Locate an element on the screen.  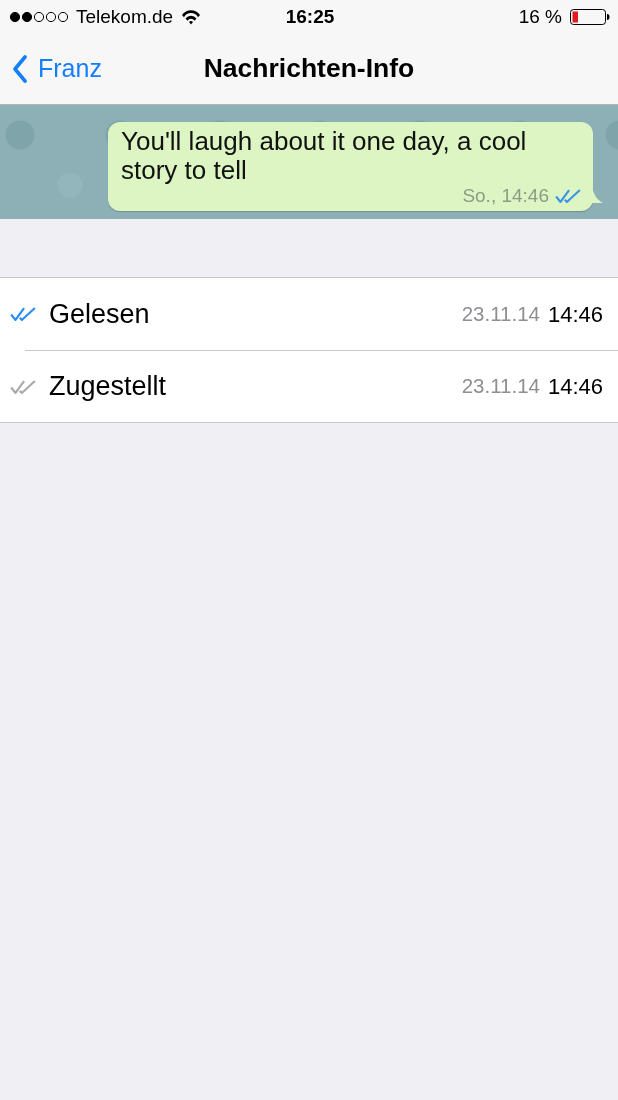
receipt-status-label: Zugestellt is located at coordinates (108, 387).